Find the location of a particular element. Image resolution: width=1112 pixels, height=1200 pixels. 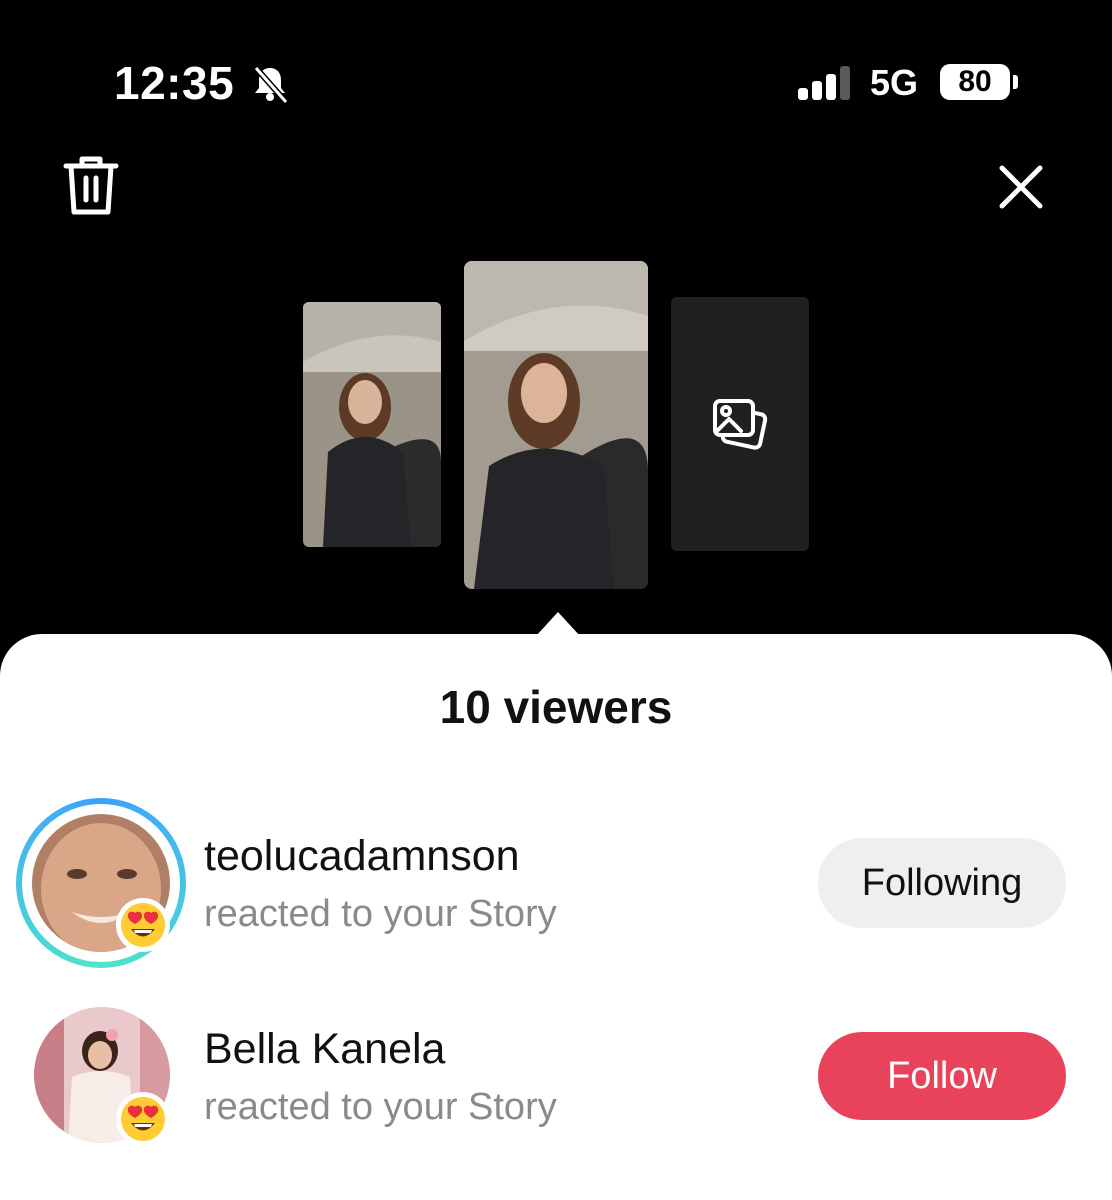

viewer-name: teolucadamnson is located at coordinates (362, 856).